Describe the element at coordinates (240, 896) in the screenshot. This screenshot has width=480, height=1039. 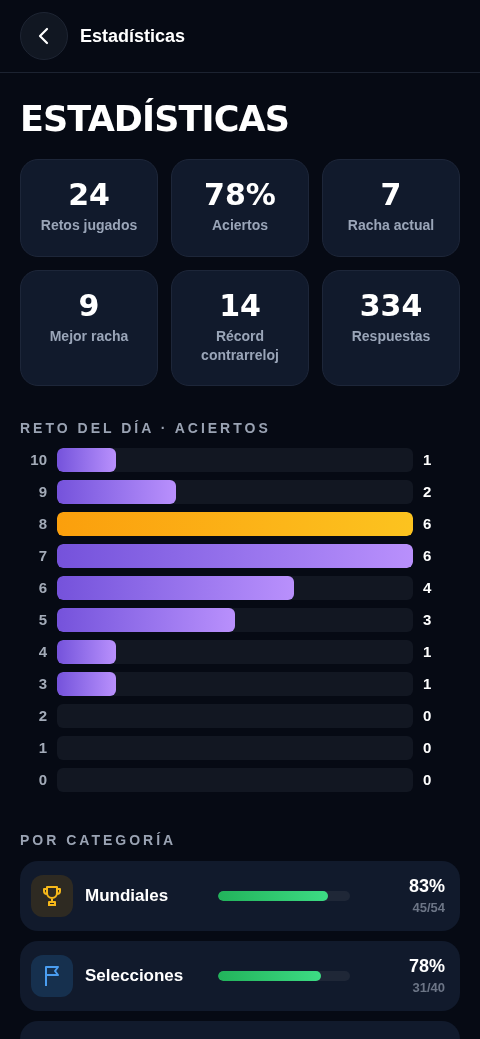
I see `category-card: Mundiales 83% 45/54` at that location.